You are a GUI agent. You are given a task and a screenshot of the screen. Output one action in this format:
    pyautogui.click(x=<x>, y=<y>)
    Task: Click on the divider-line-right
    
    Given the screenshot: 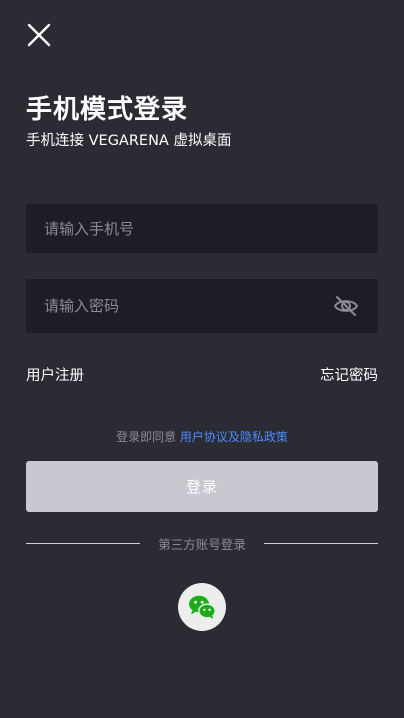 What is the action you would take?
    pyautogui.click(x=321, y=543)
    